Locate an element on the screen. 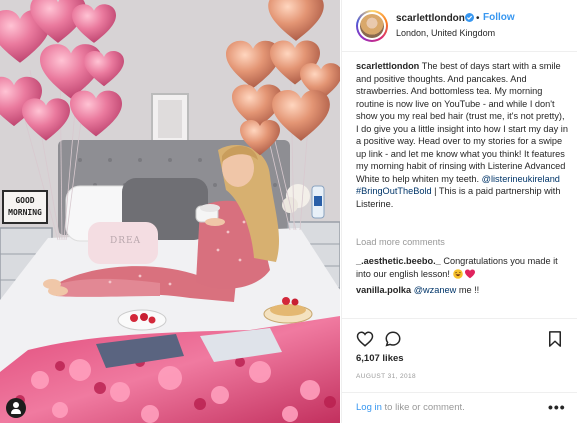  avatar is located at coordinates (372, 26).